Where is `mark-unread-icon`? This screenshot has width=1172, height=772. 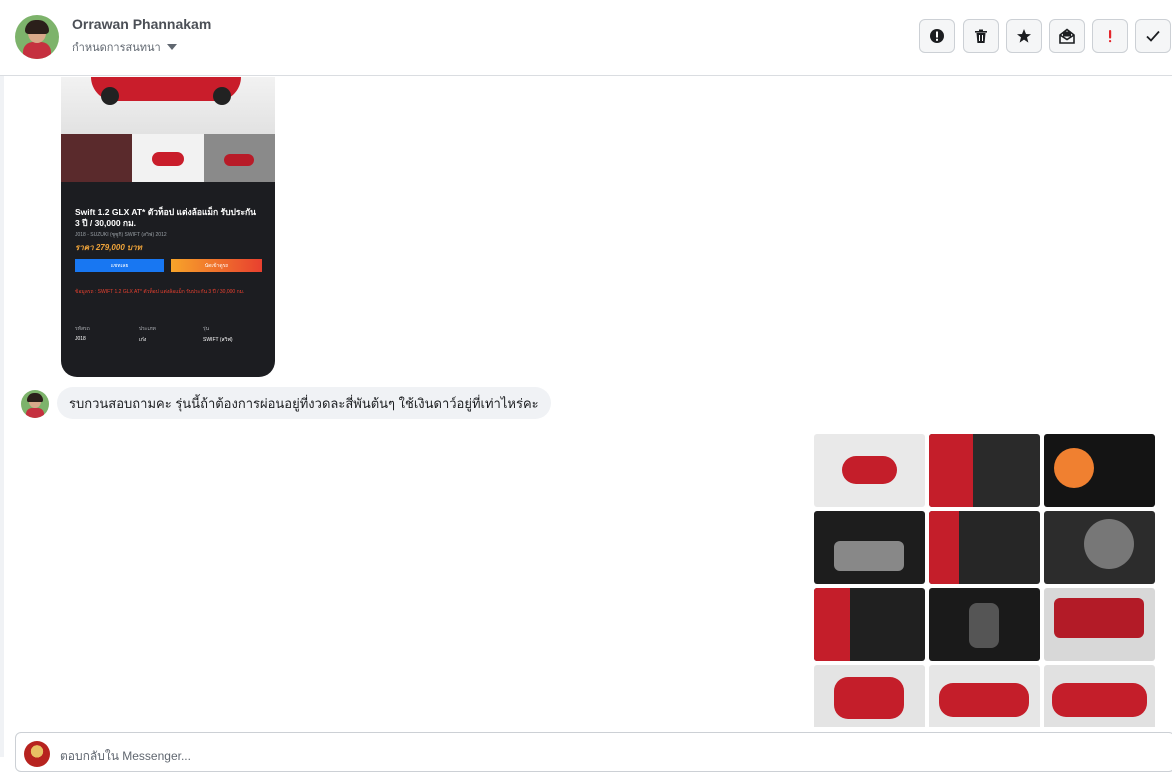 mark-unread-icon is located at coordinates (1067, 36).